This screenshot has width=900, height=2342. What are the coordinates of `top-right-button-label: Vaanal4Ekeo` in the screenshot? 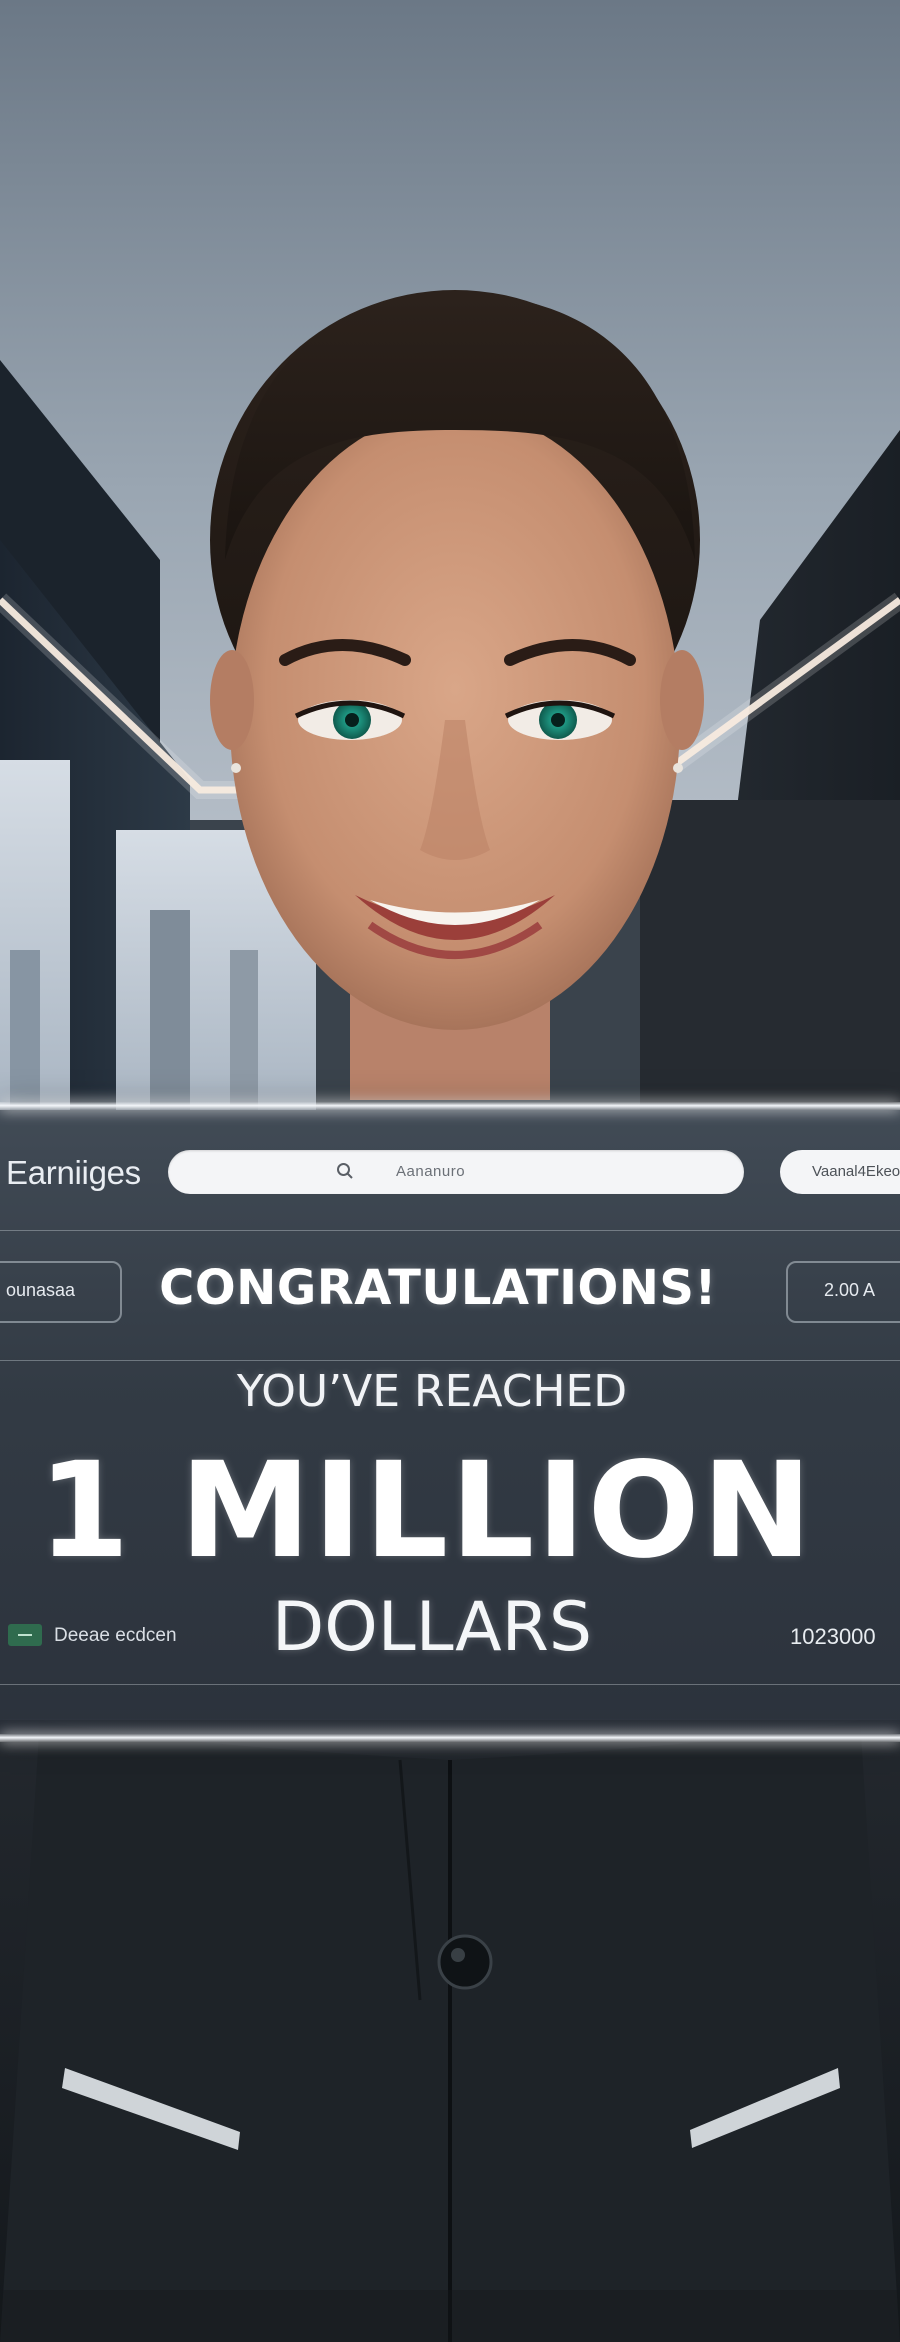 It's located at (856, 1171).